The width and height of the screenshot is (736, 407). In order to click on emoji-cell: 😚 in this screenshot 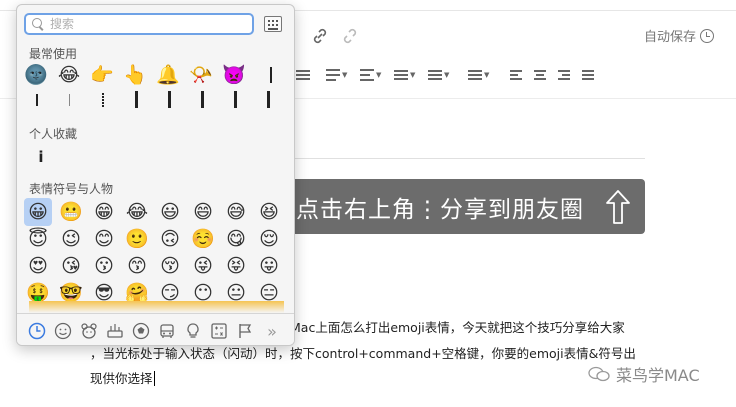, I will do `click(170, 266)`.